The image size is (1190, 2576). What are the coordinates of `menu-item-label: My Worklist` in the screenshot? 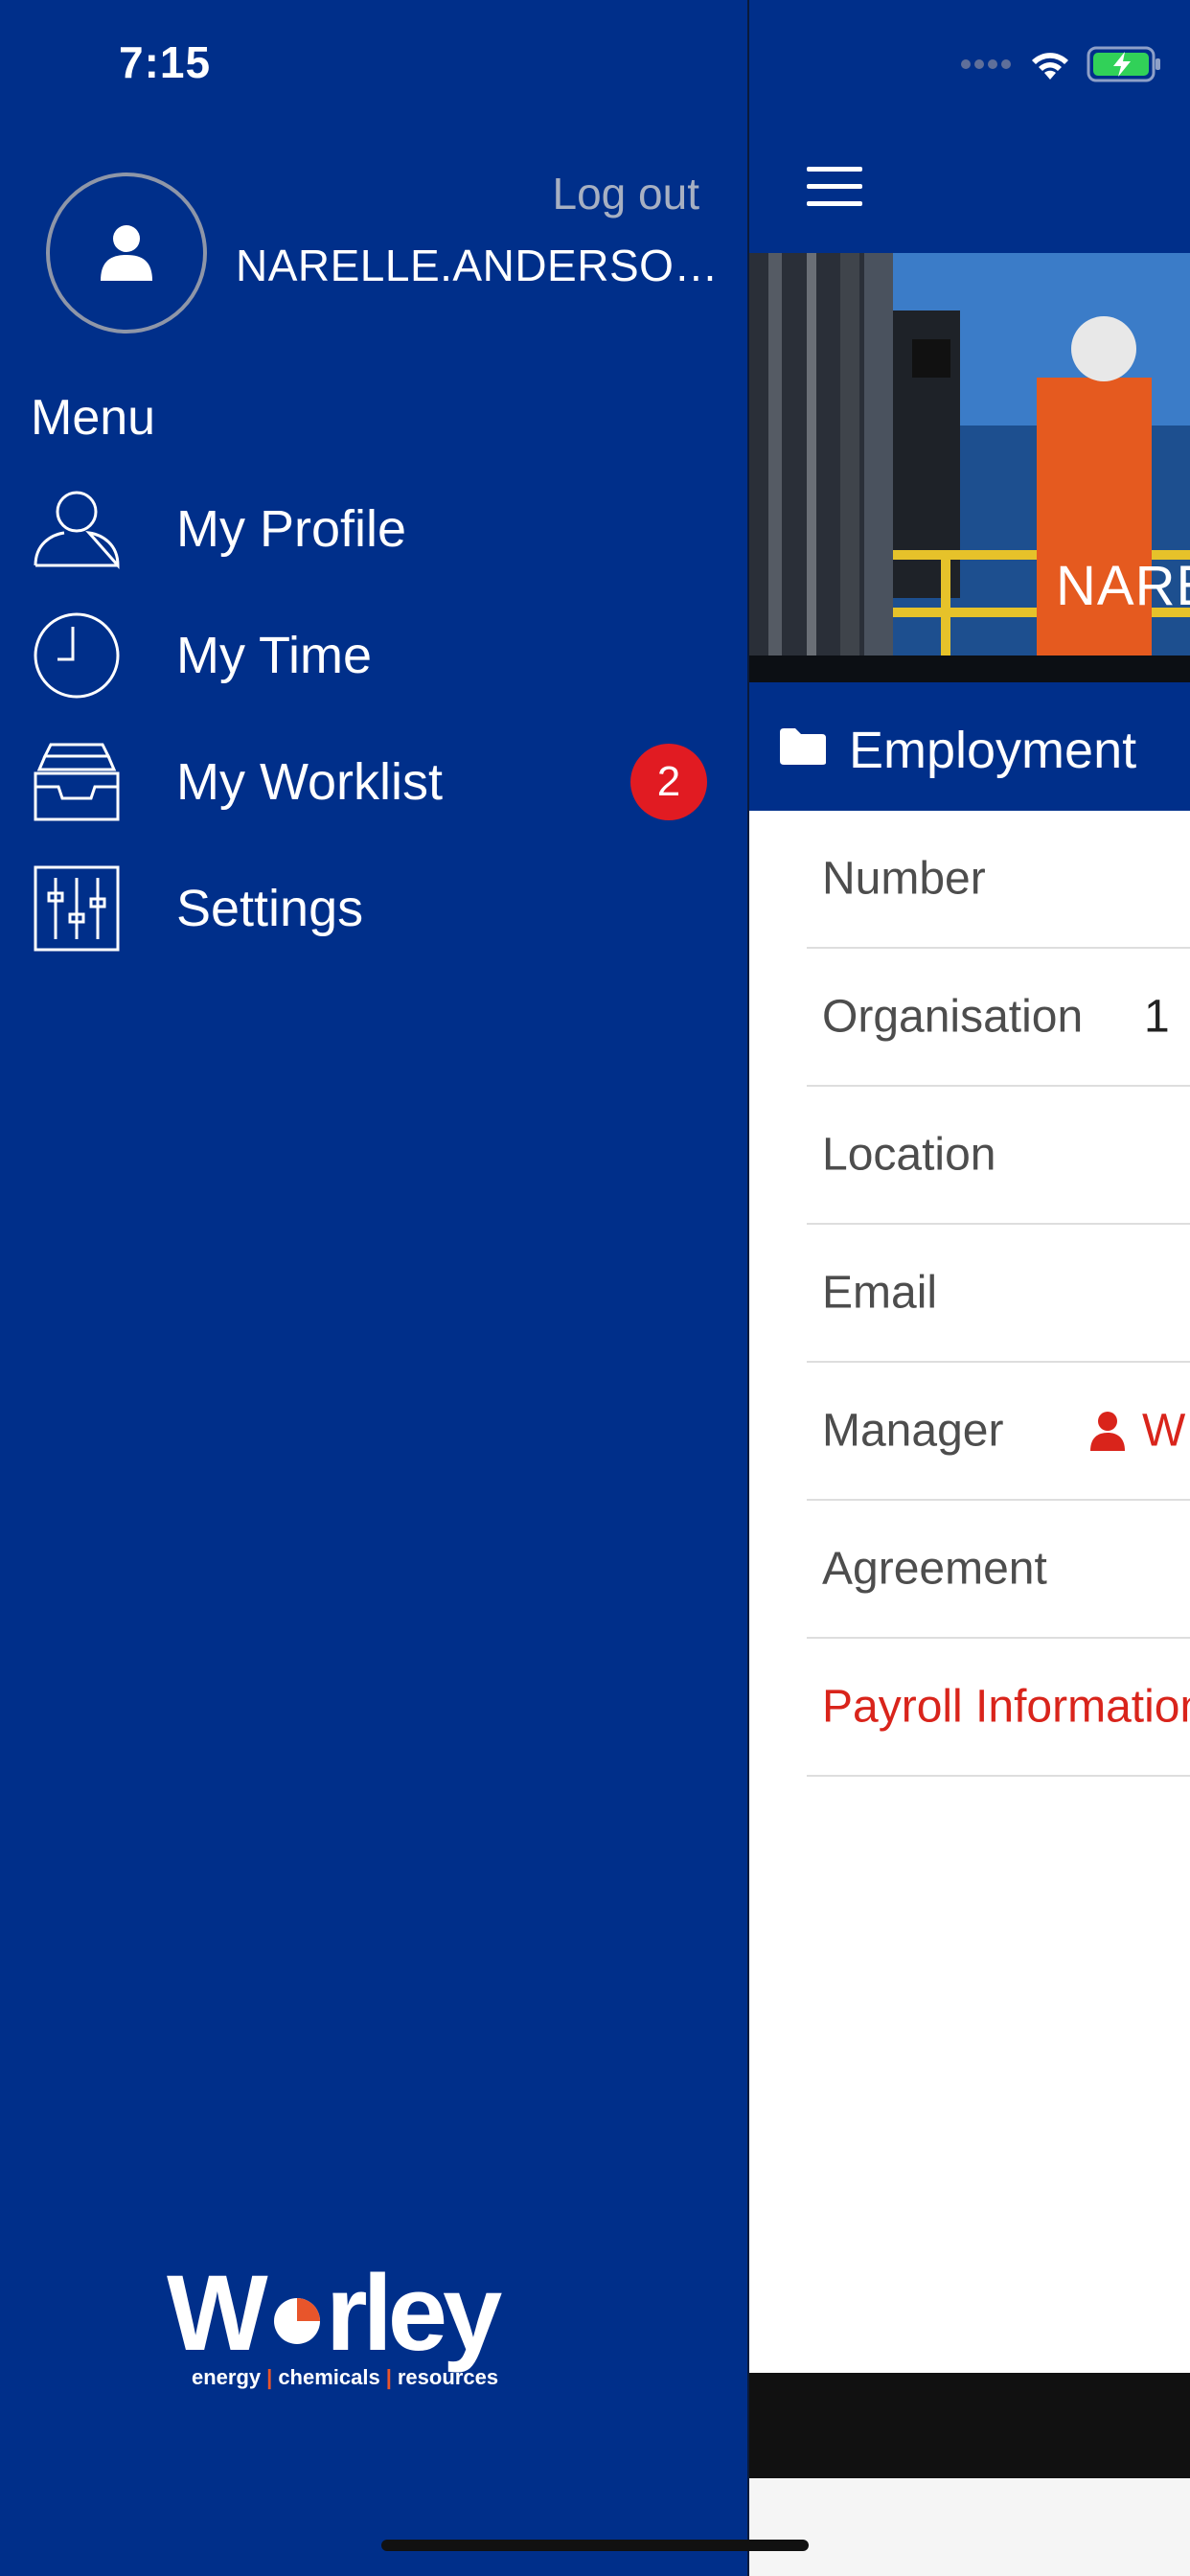 It's located at (310, 782).